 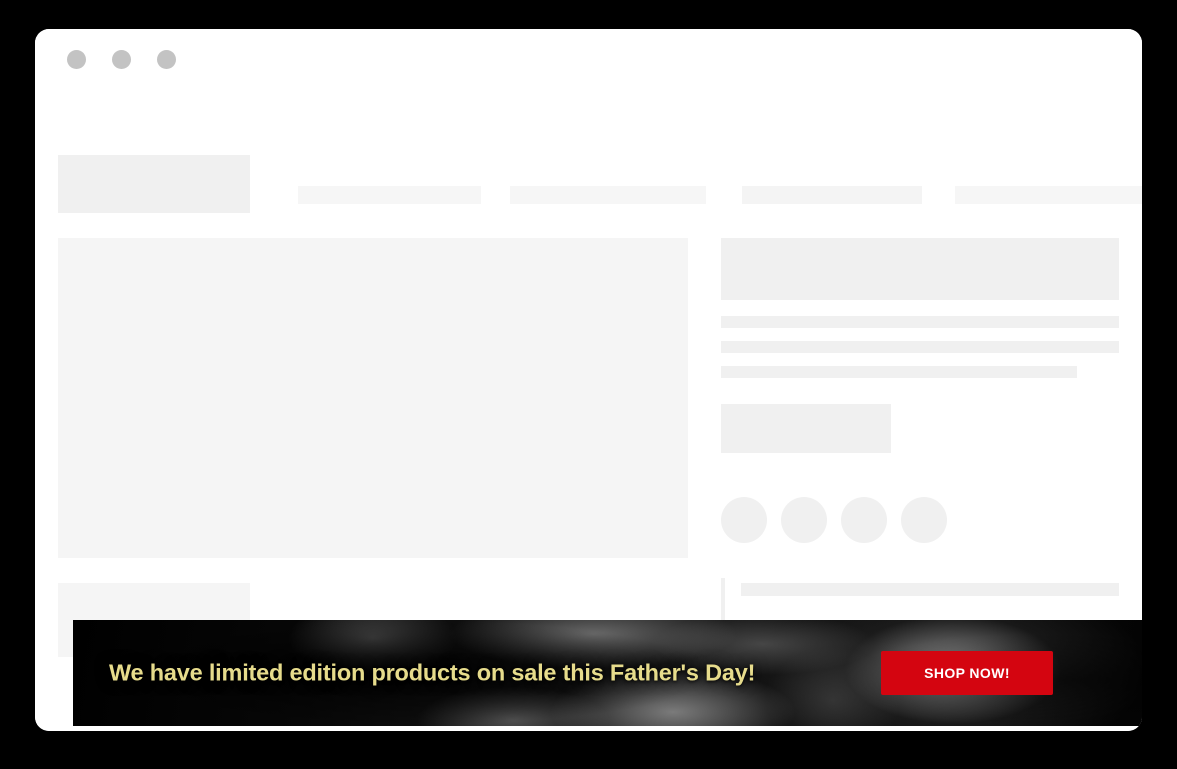 I want to click on swatch-row, so click(x=834, y=520).